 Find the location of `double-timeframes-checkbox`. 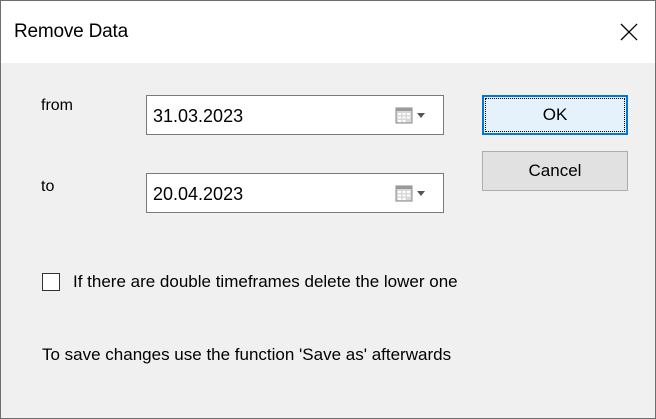

double-timeframes-checkbox is located at coordinates (51, 282).